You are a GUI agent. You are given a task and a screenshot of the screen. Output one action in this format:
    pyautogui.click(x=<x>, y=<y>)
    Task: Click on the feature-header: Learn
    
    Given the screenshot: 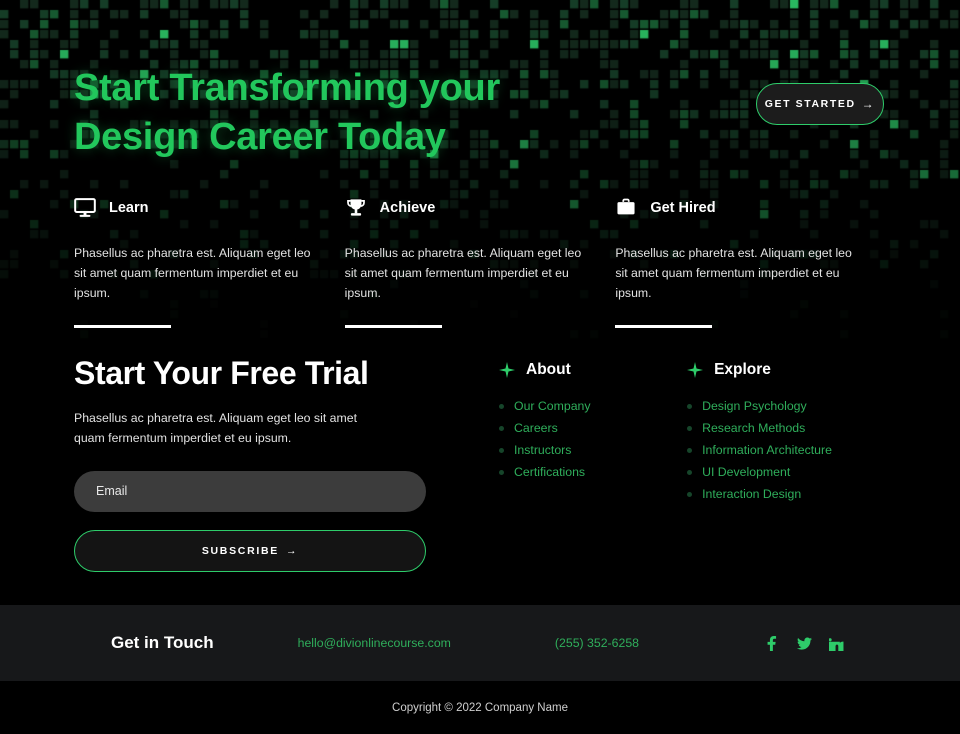 What is the action you would take?
    pyautogui.click(x=209, y=208)
    